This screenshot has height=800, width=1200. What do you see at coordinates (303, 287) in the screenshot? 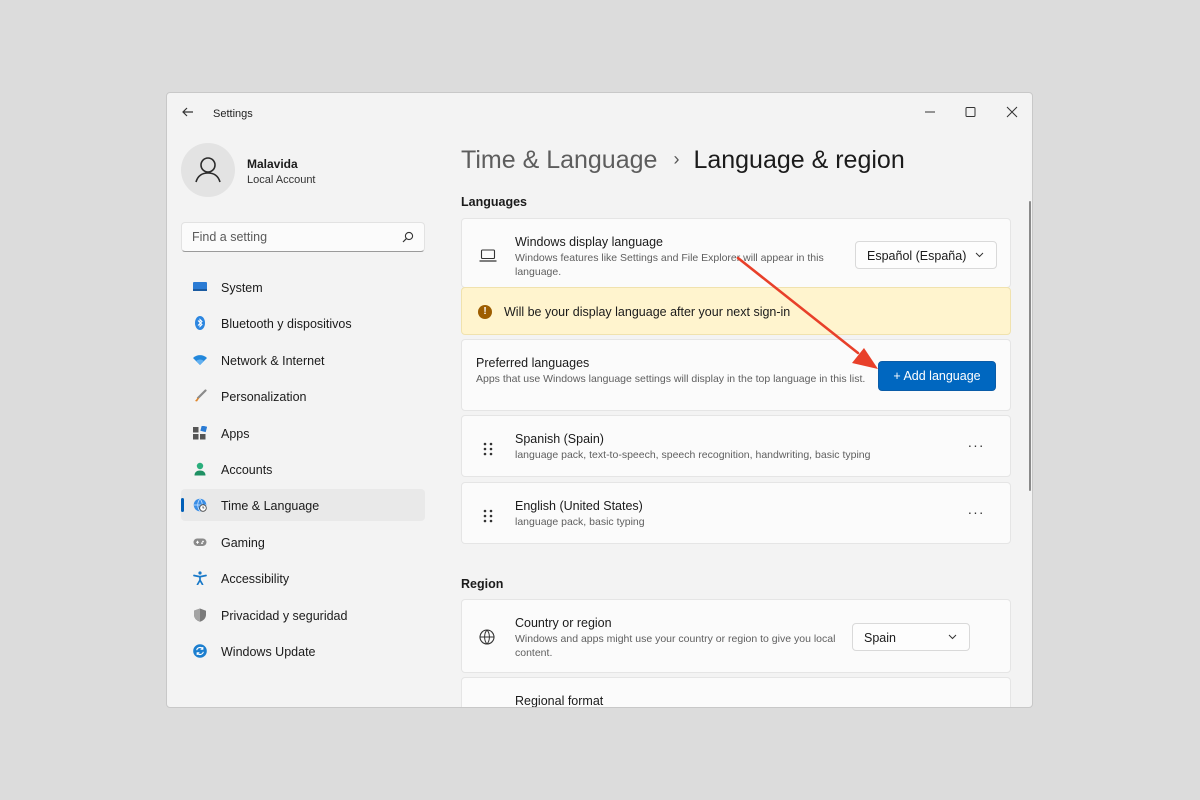
I see `sidebar-item-system: System` at bounding box center [303, 287].